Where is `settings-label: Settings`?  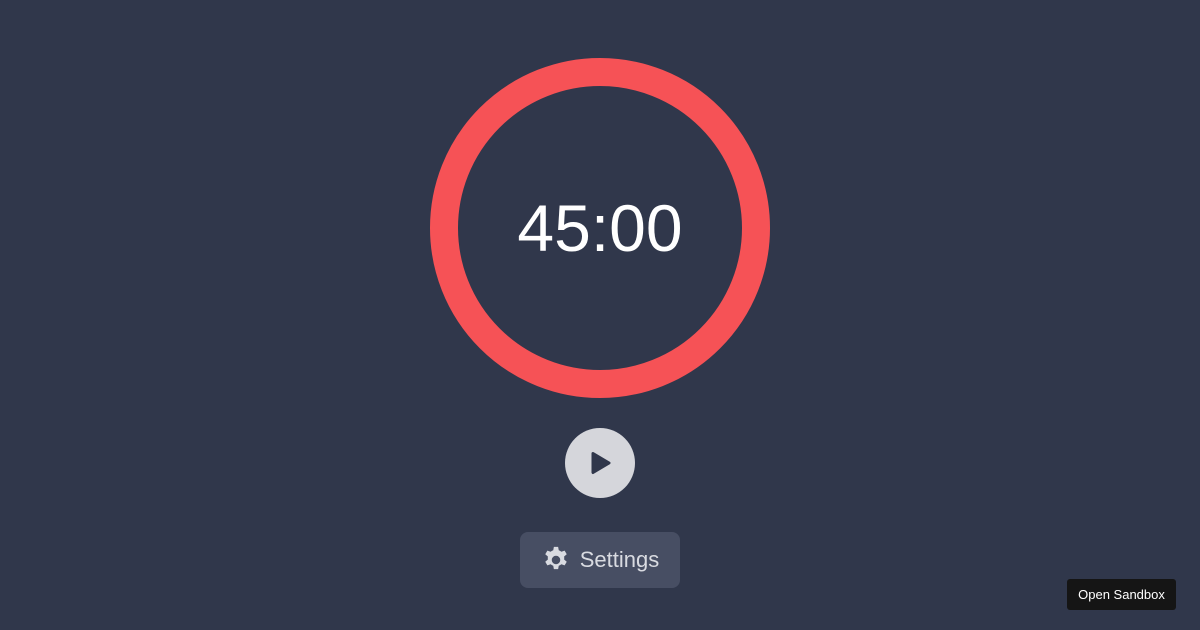 settings-label: Settings is located at coordinates (619, 559).